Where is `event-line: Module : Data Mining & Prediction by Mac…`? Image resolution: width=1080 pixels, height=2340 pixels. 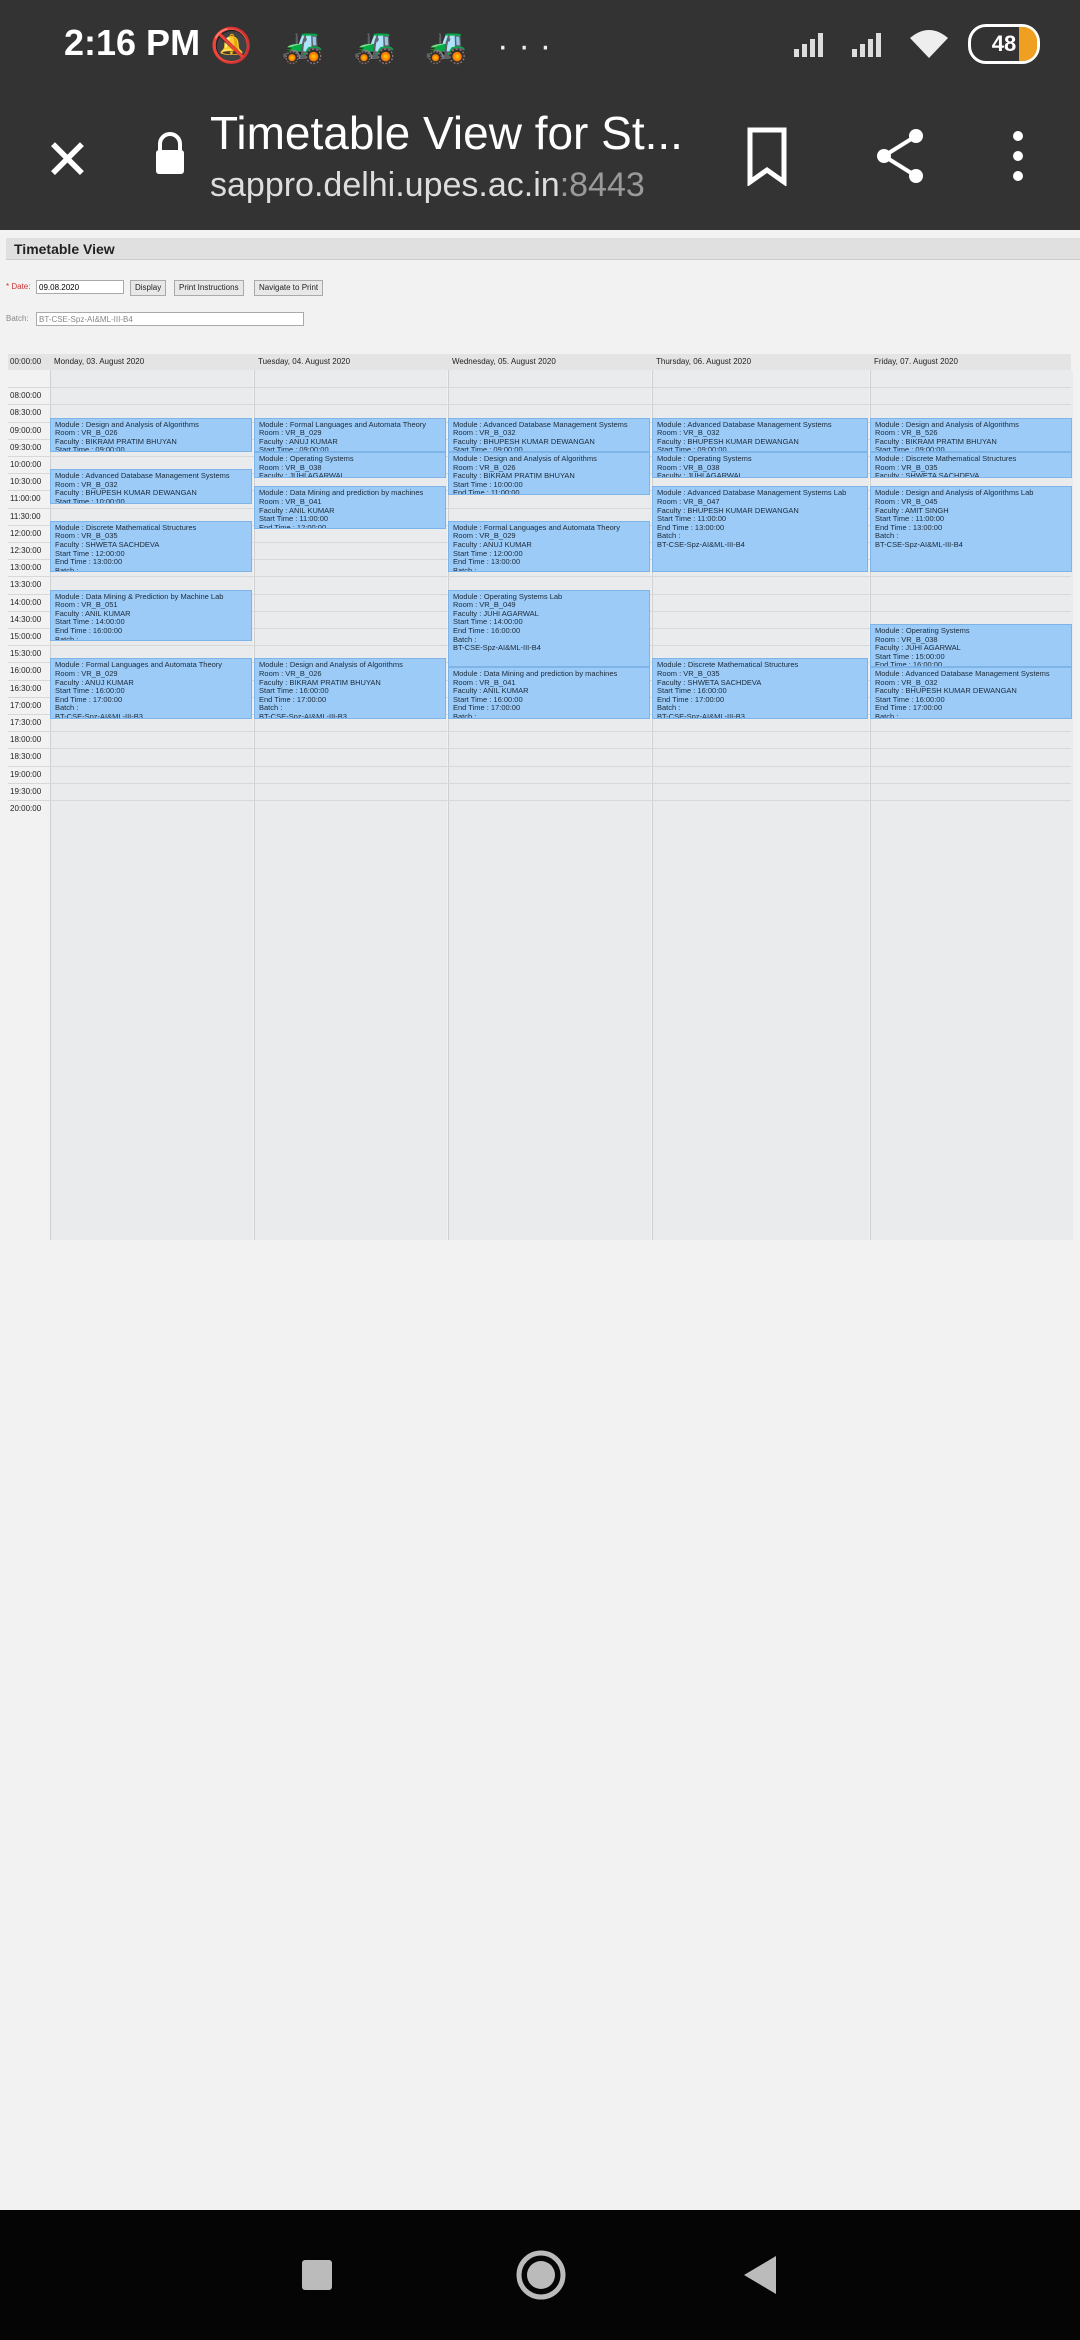
event-line: Module : Data Mining & Prediction by Mac… is located at coordinates (139, 596).